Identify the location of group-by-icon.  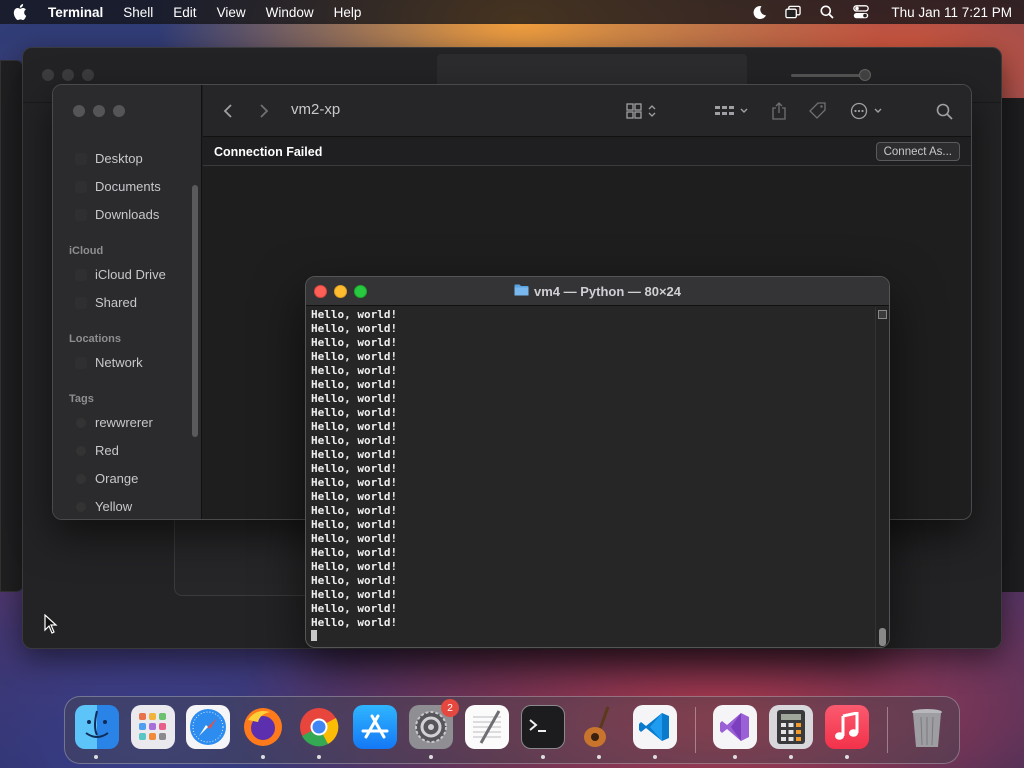
(732, 111).